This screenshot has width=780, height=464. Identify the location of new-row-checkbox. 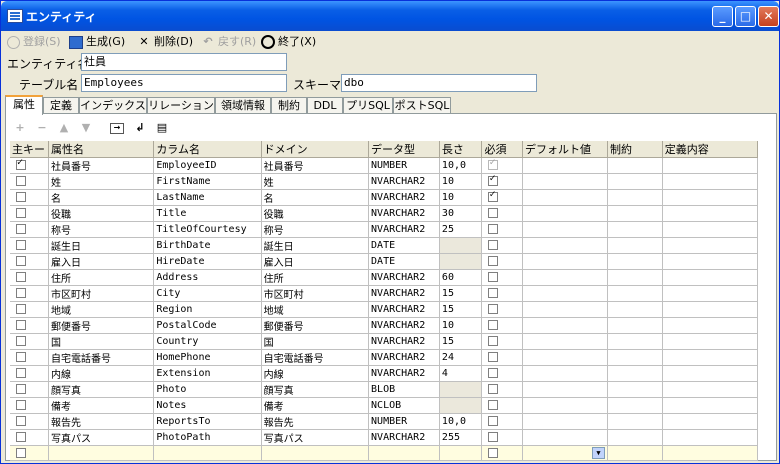
(493, 452).